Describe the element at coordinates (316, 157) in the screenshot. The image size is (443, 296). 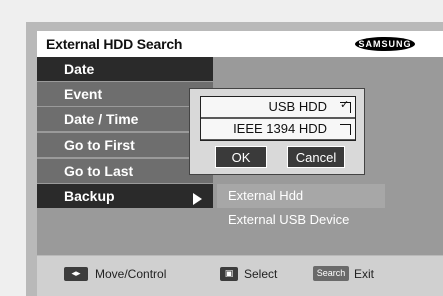
I see `cancel-button: Cancel` at that location.